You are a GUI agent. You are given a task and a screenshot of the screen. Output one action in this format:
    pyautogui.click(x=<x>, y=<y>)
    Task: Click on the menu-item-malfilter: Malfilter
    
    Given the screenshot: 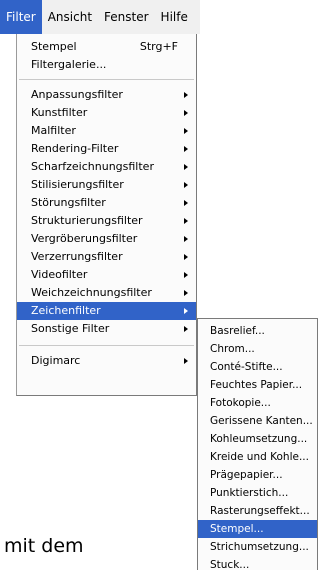 What is the action you would take?
    pyautogui.click(x=106, y=131)
    